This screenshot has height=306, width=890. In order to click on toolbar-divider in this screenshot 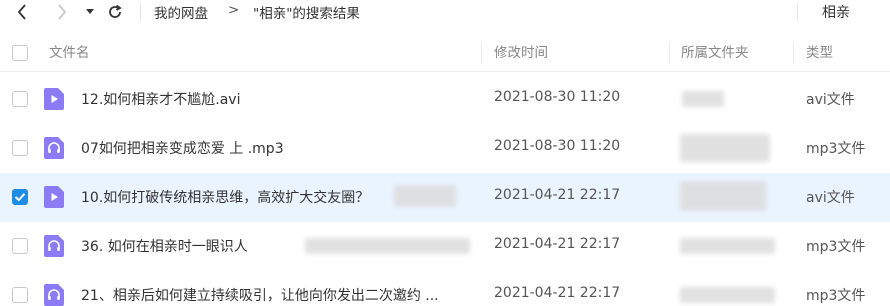, I will do `click(140, 12)`.